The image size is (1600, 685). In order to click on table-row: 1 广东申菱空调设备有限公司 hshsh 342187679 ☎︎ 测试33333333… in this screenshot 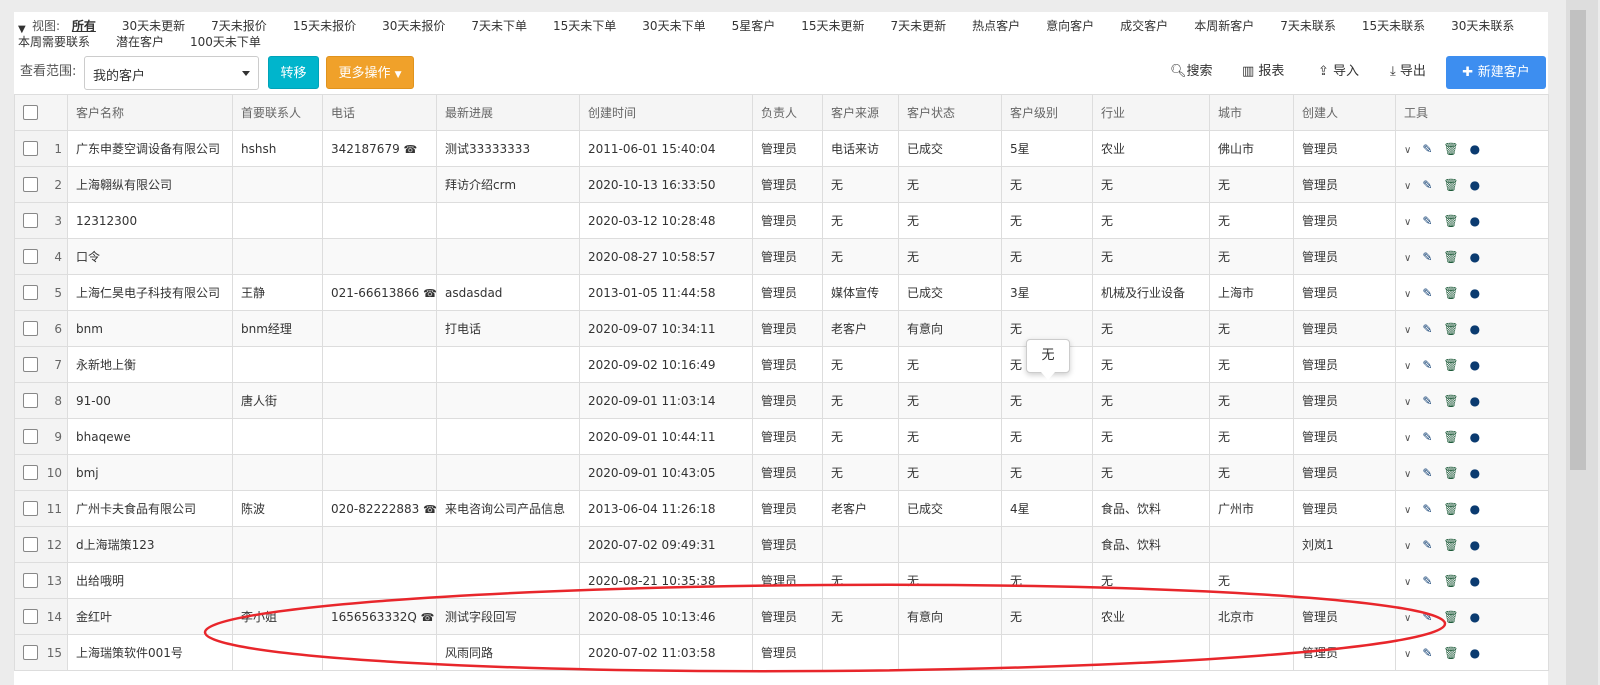, I will do `click(781, 148)`.